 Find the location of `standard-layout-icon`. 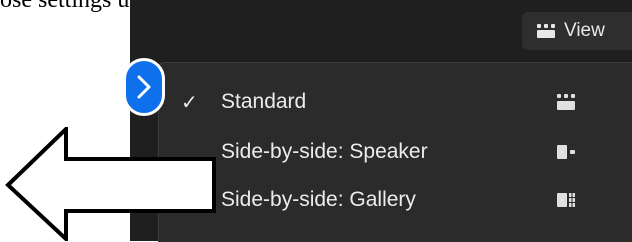

standard-layout-icon is located at coordinates (566, 102).